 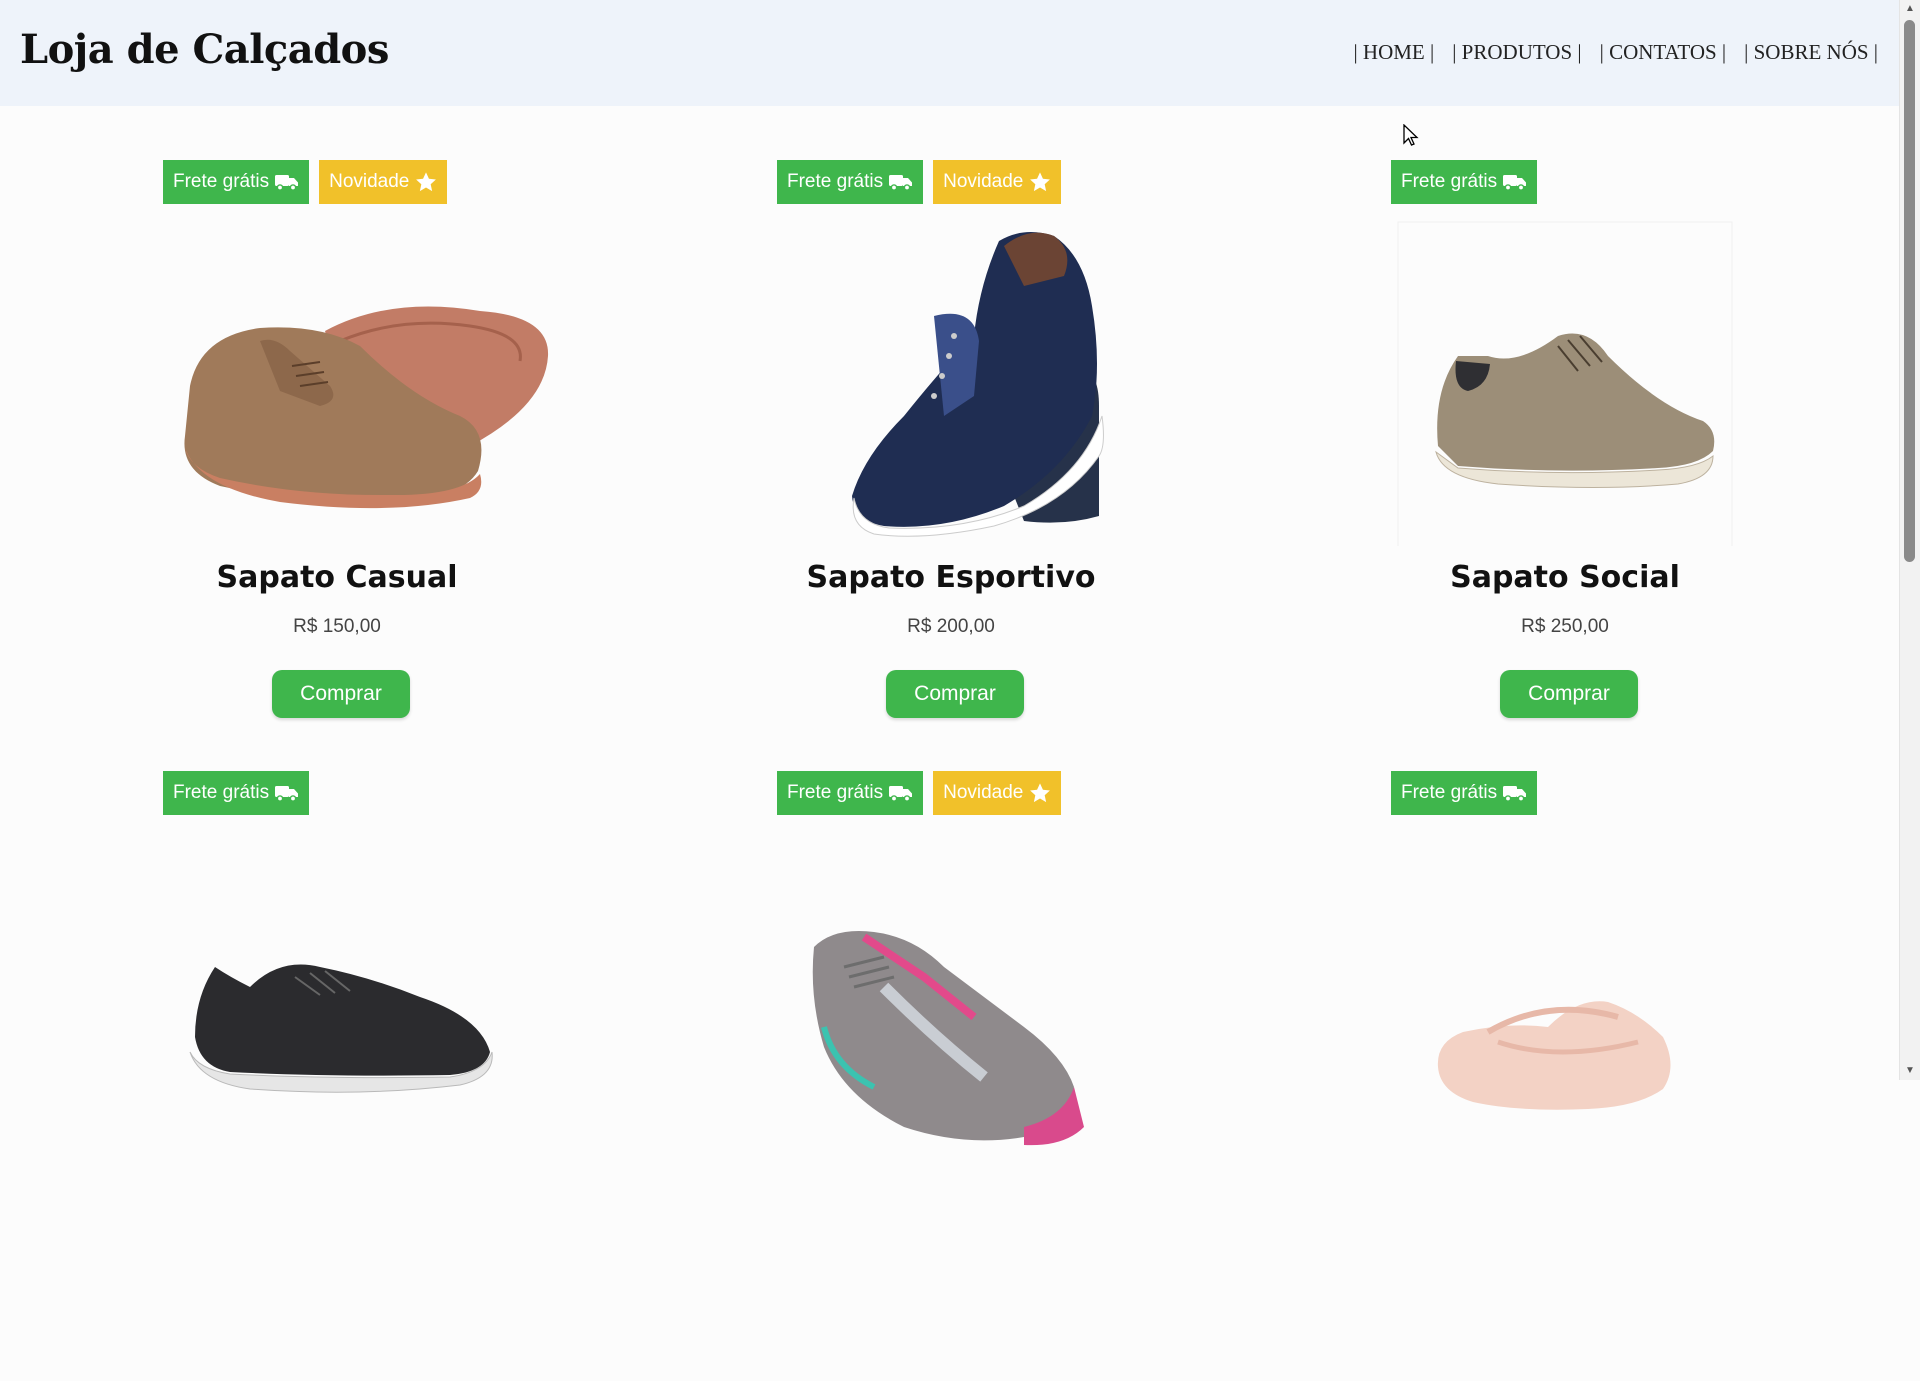 What do you see at coordinates (978, 384) in the screenshot?
I see `navy-sneaker-pair-image` at bounding box center [978, 384].